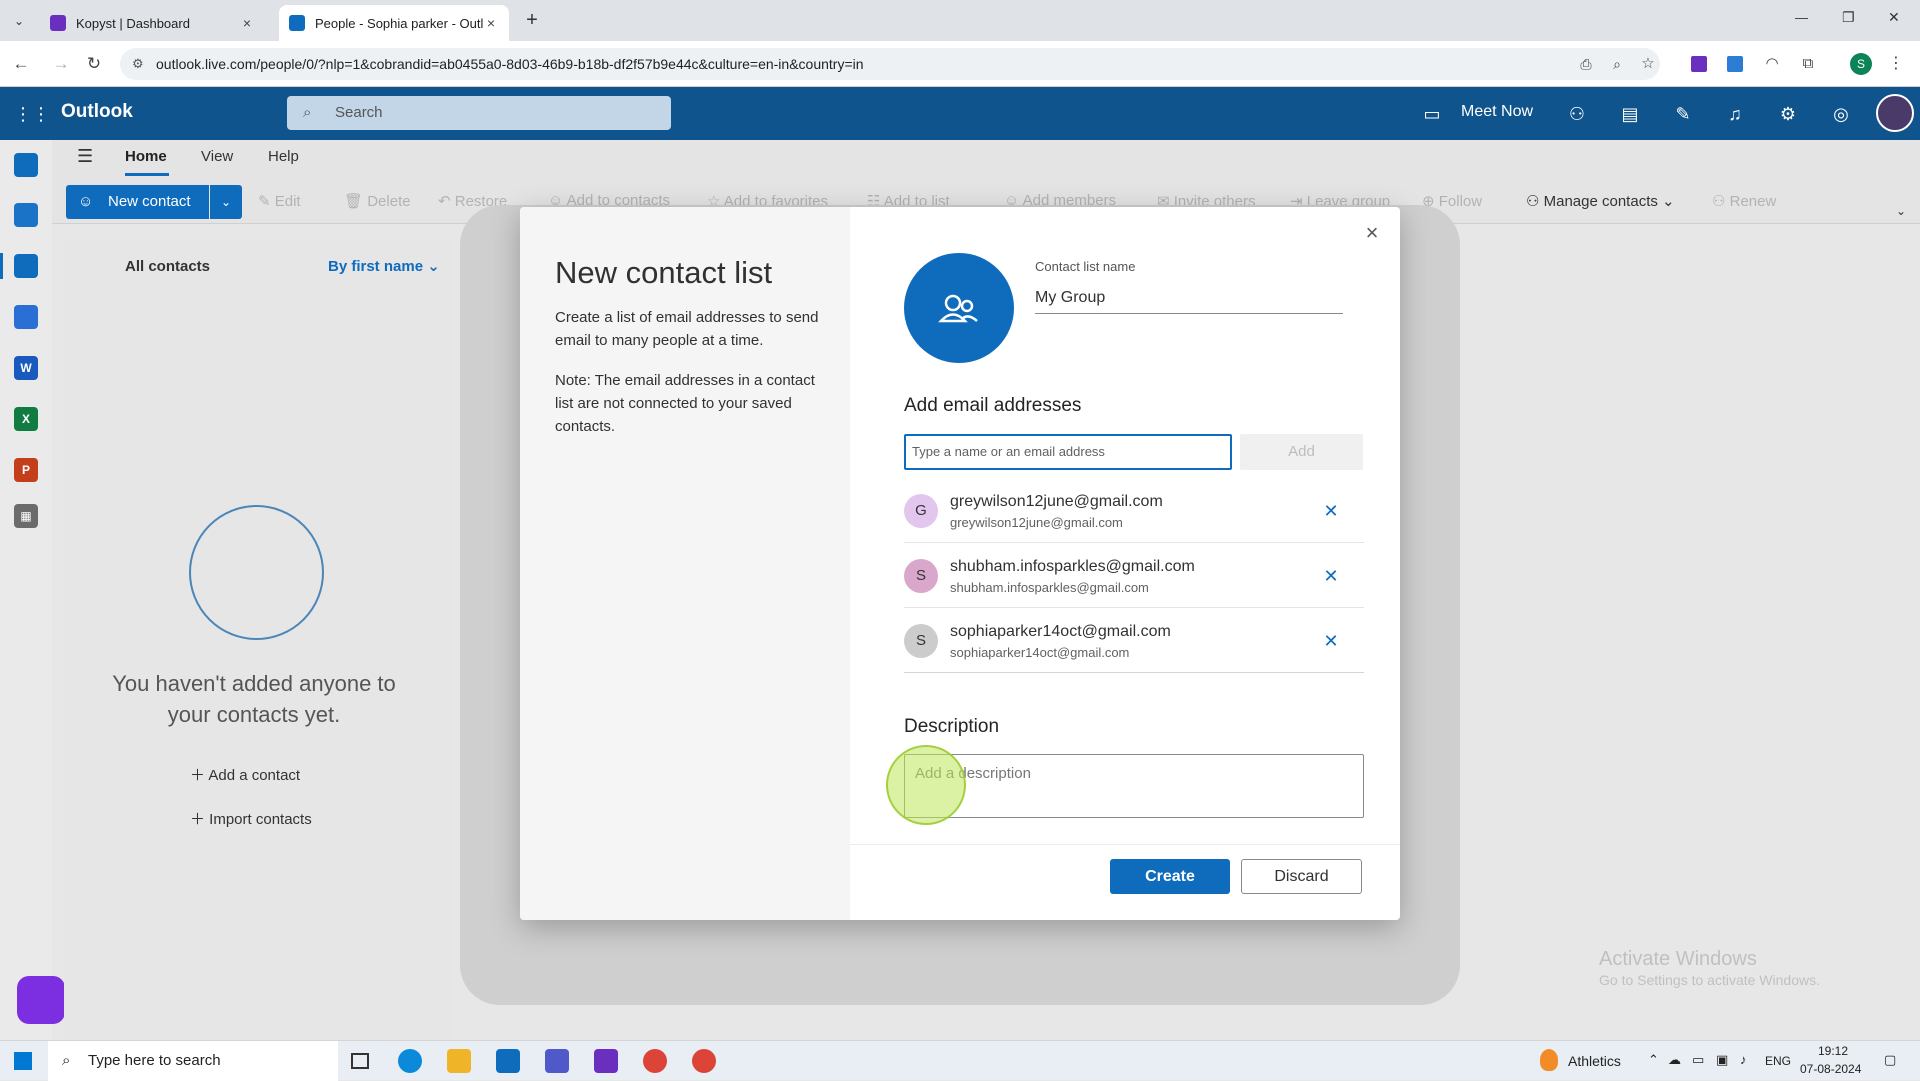  I want to click on outlook-favicon-icon, so click(297, 23).